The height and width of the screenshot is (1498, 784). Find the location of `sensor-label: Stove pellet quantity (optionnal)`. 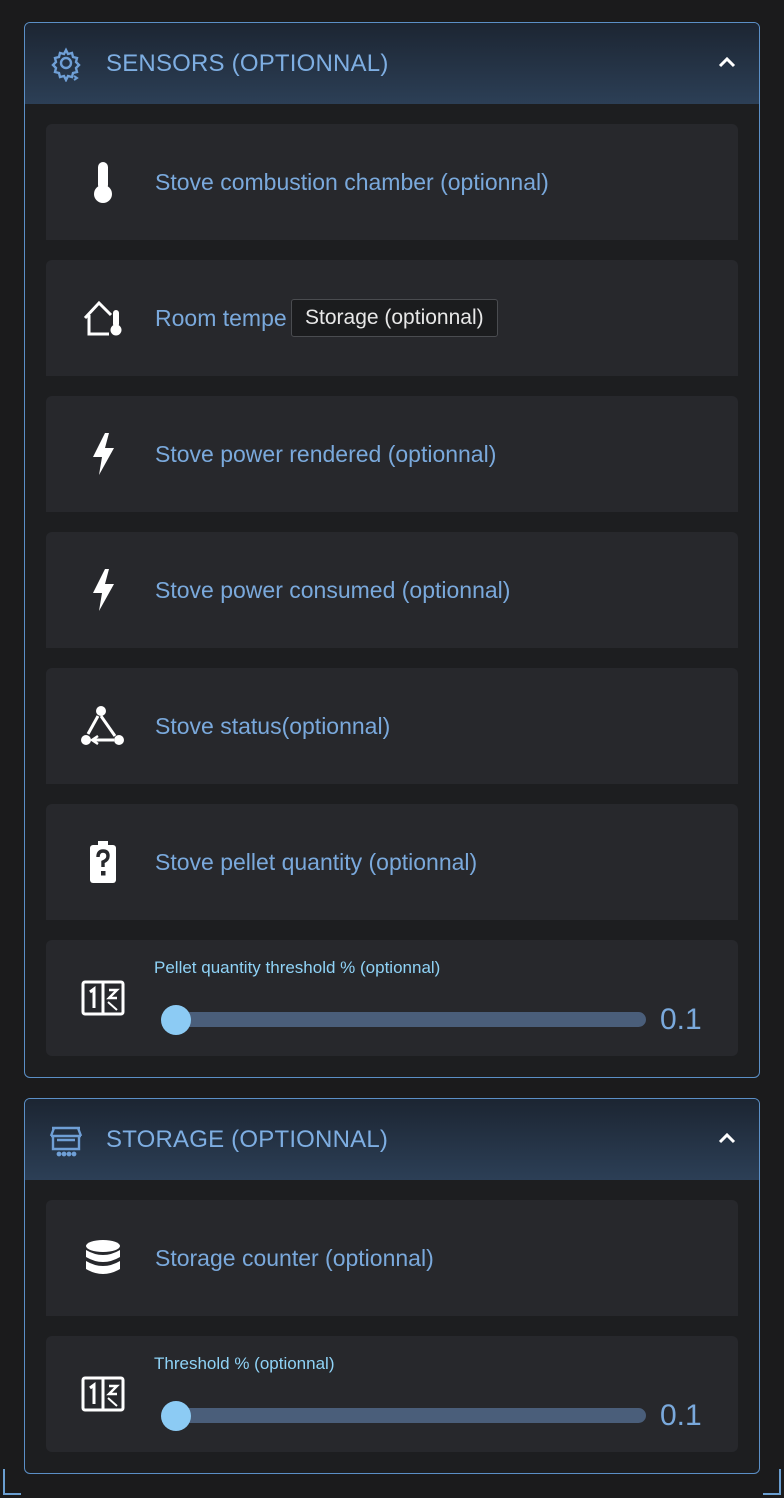

sensor-label: Stove pellet quantity (optionnal) is located at coordinates (316, 861).